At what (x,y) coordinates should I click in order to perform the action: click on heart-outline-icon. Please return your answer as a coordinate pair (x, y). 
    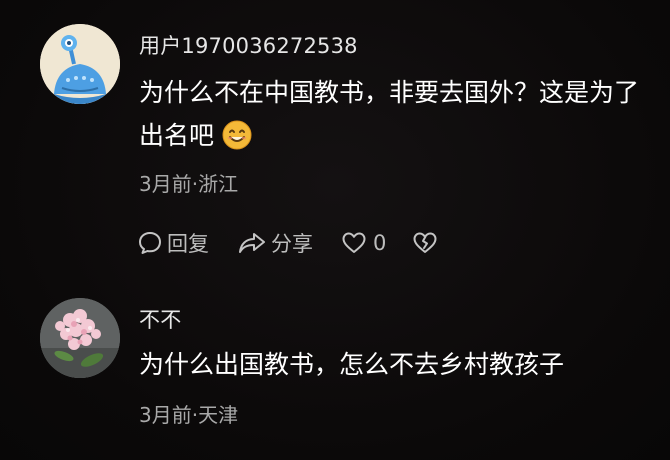
    Looking at the image, I should click on (354, 242).